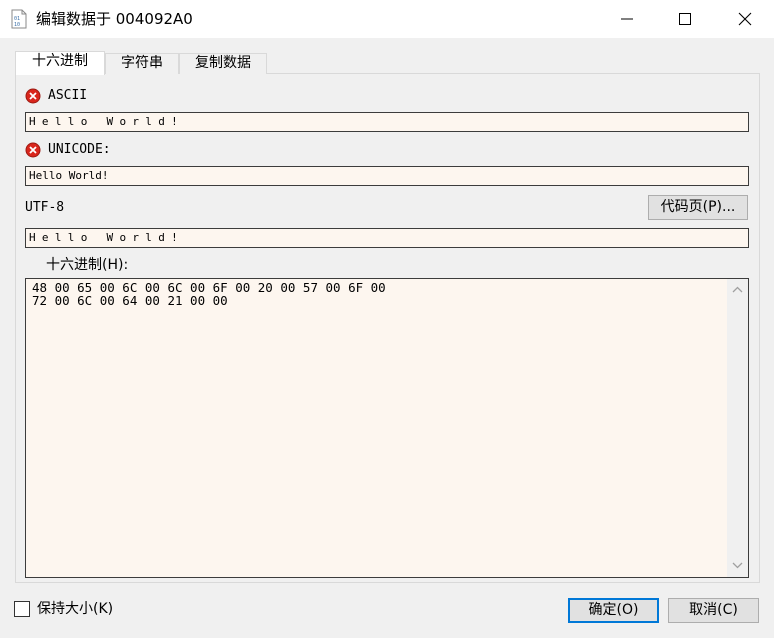  What do you see at coordinates (737, 565) in the screenshot?
I see `scroll-down-icon` at bounding box center [737, 565].